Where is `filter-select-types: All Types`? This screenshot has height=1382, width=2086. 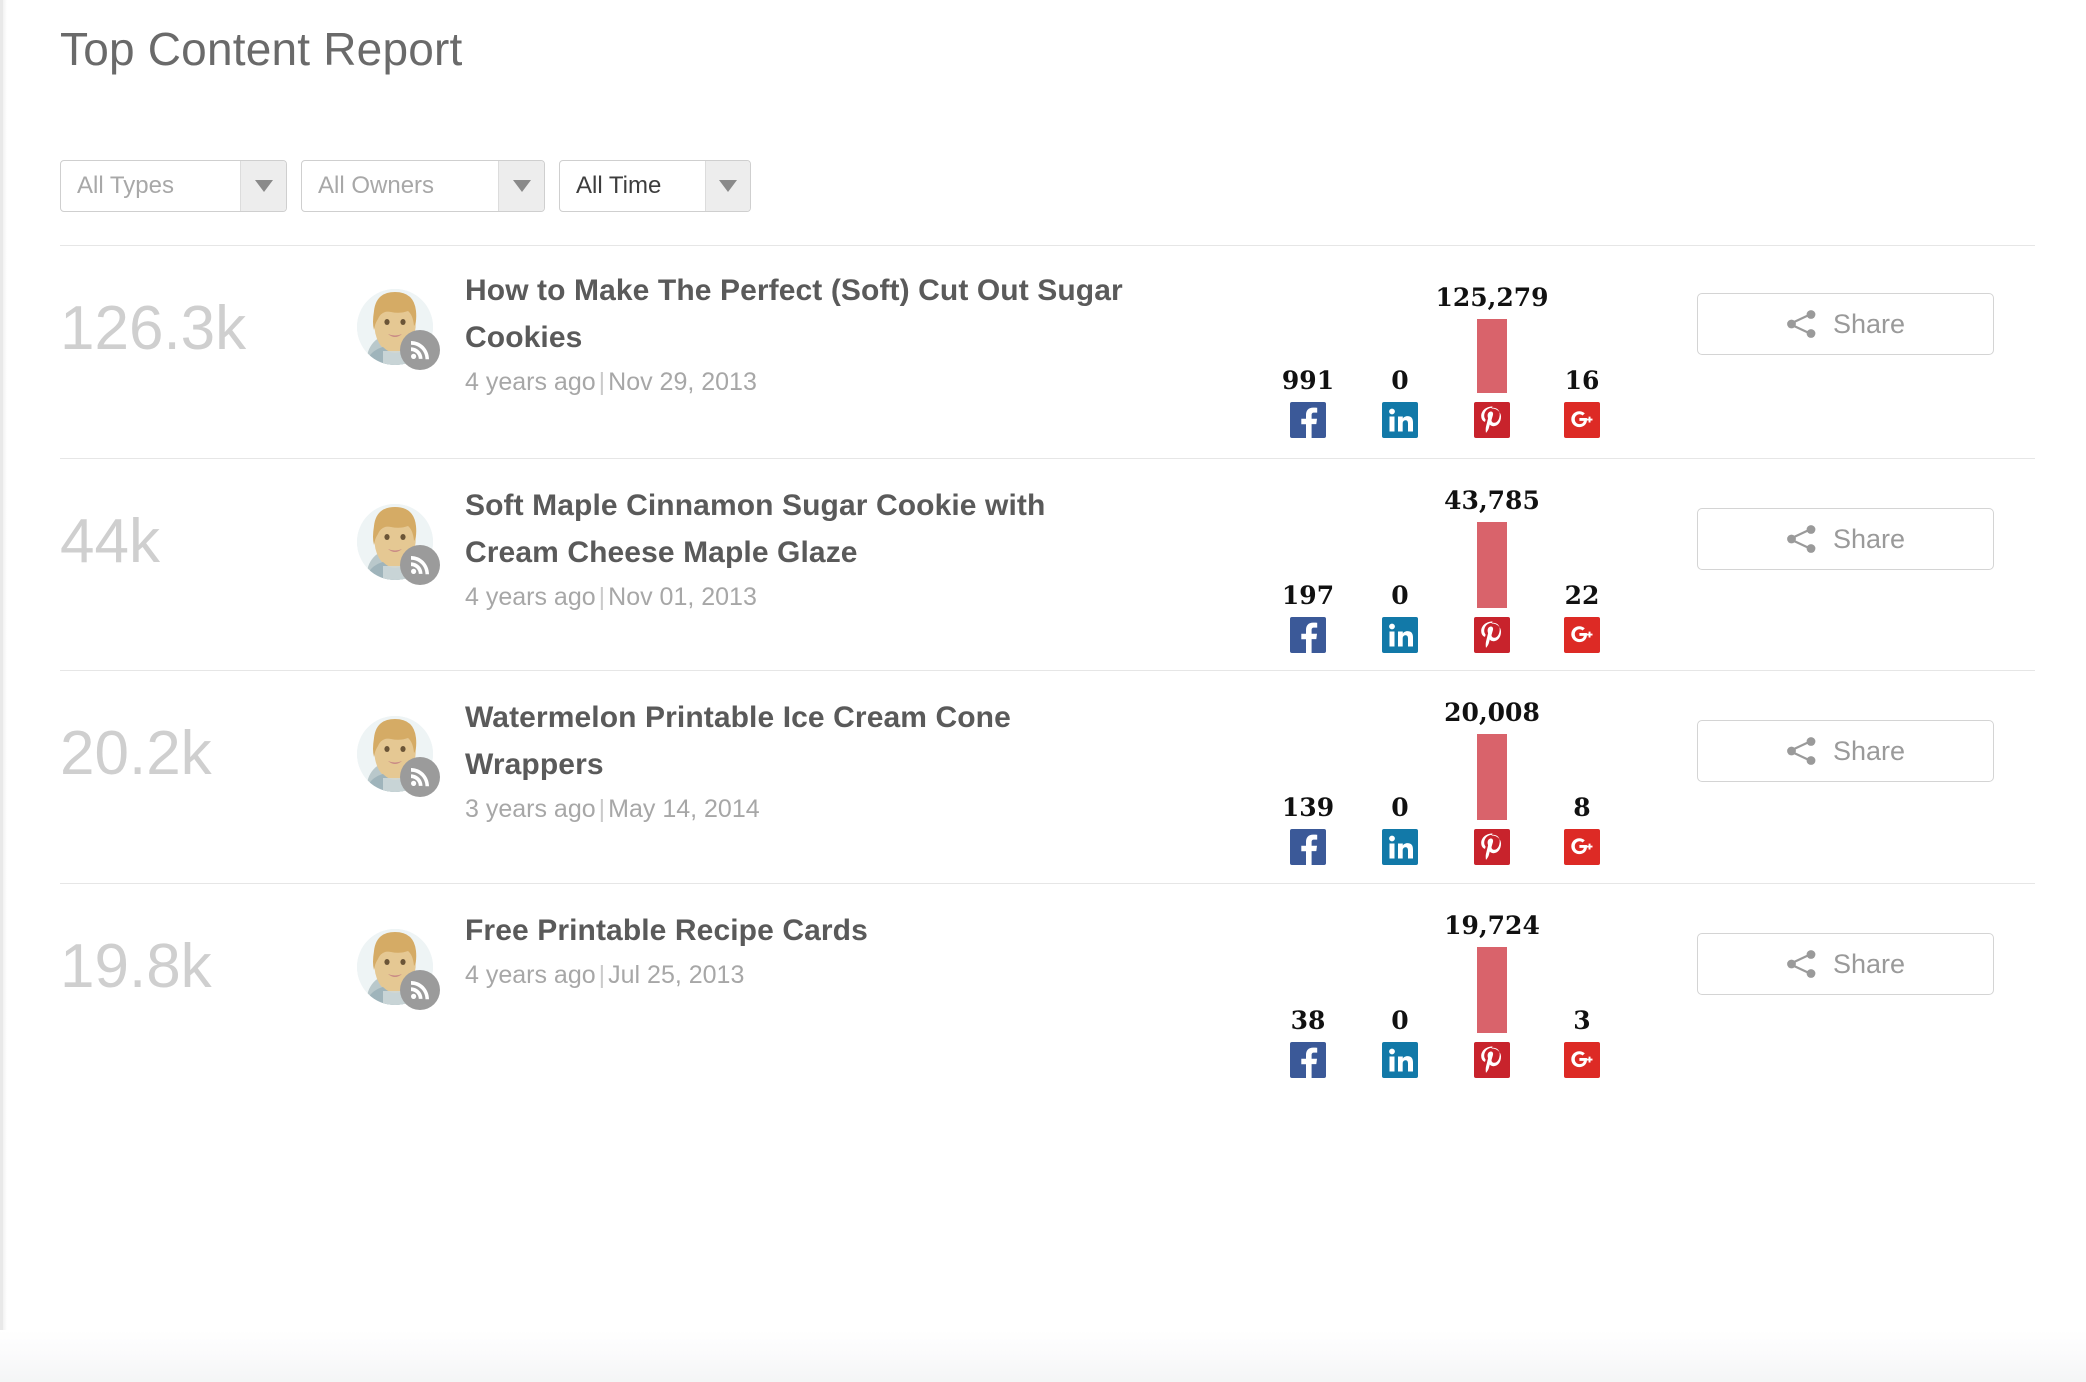 filter-select-types: All Types is located at coordinates (173, 186).